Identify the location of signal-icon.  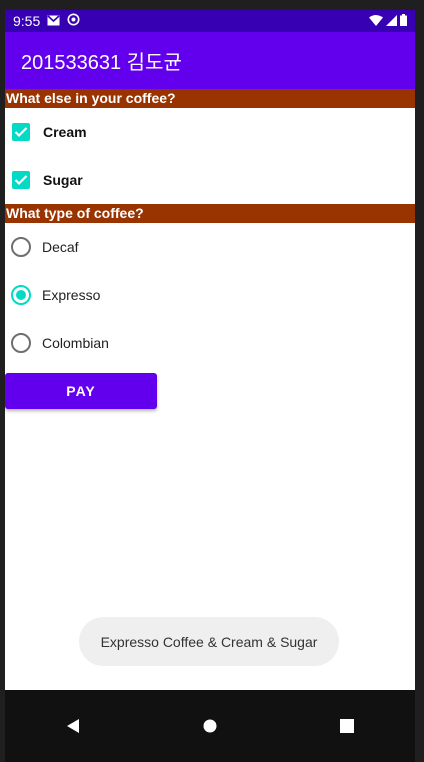
(391, 21).